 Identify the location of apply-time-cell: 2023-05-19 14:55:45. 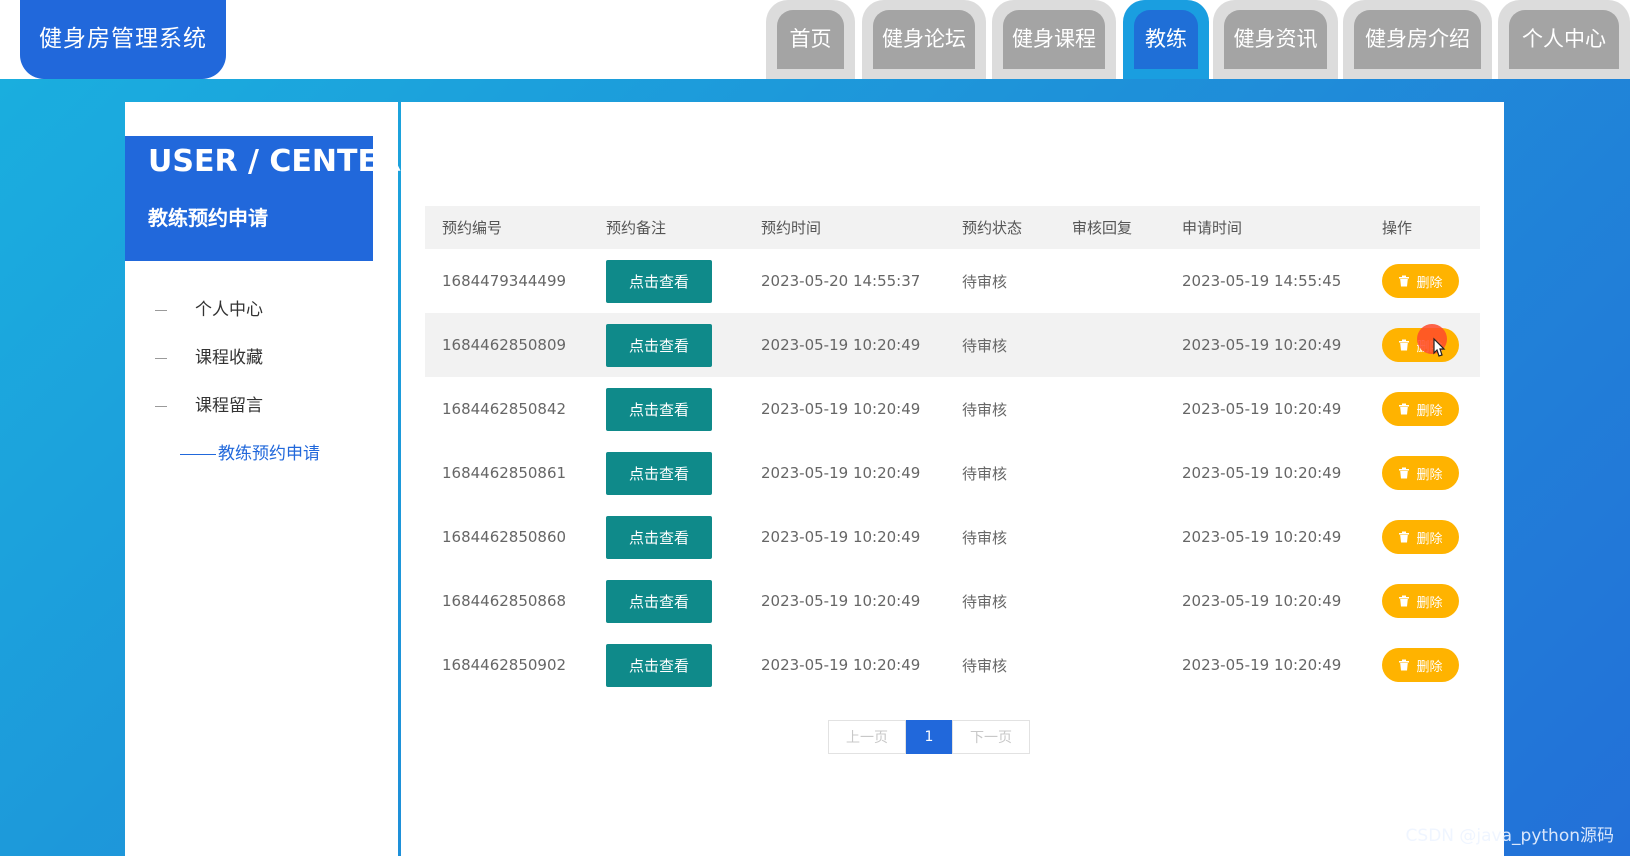
(1262, 281).